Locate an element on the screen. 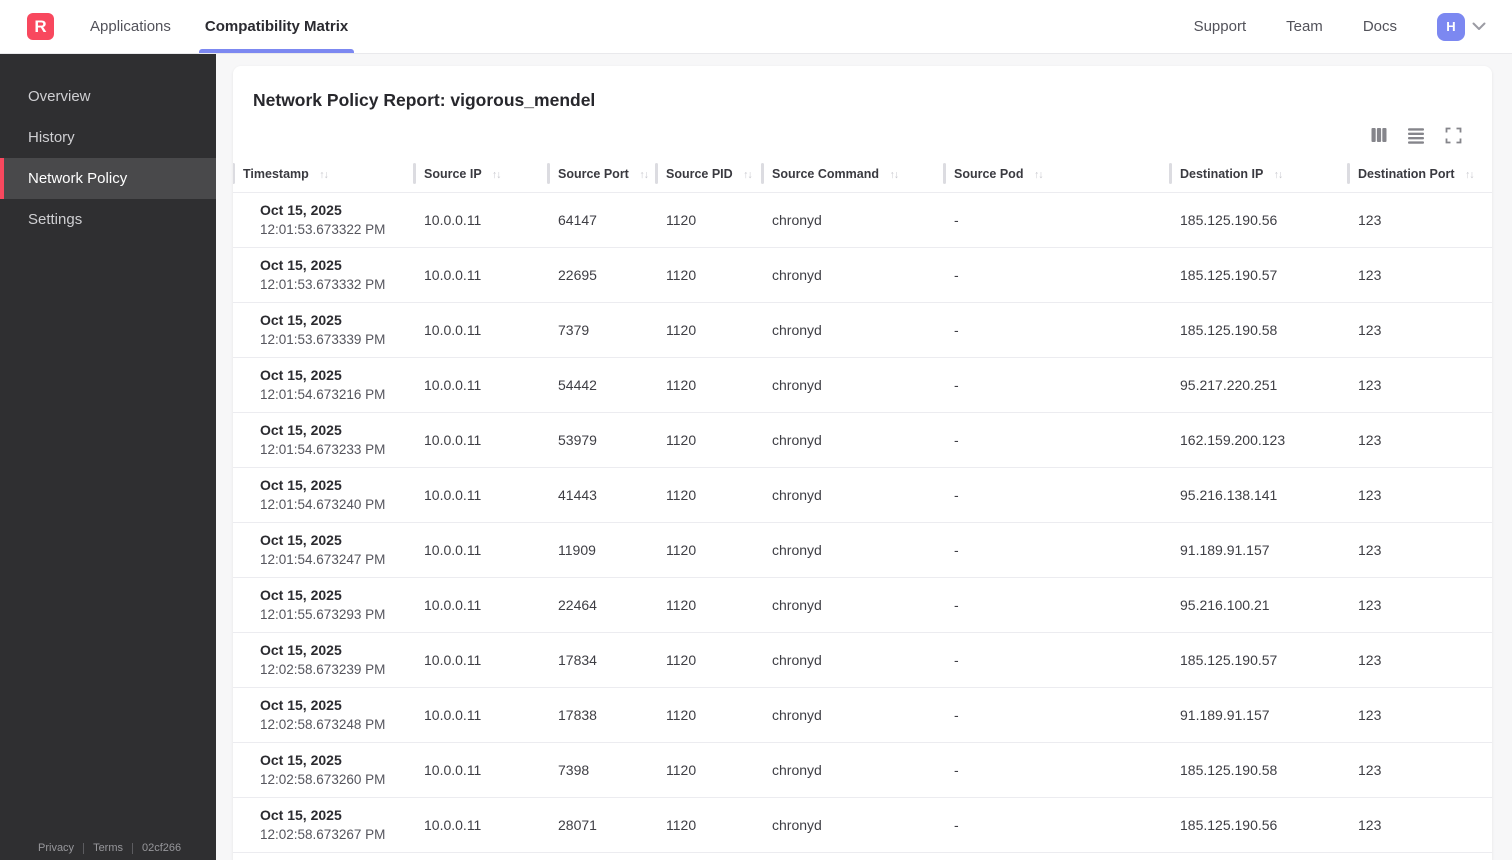 The height and width of the screenshot is (860, 1512). column-header: Destination IP ↑↓ is located at coordinates (1258, 176).